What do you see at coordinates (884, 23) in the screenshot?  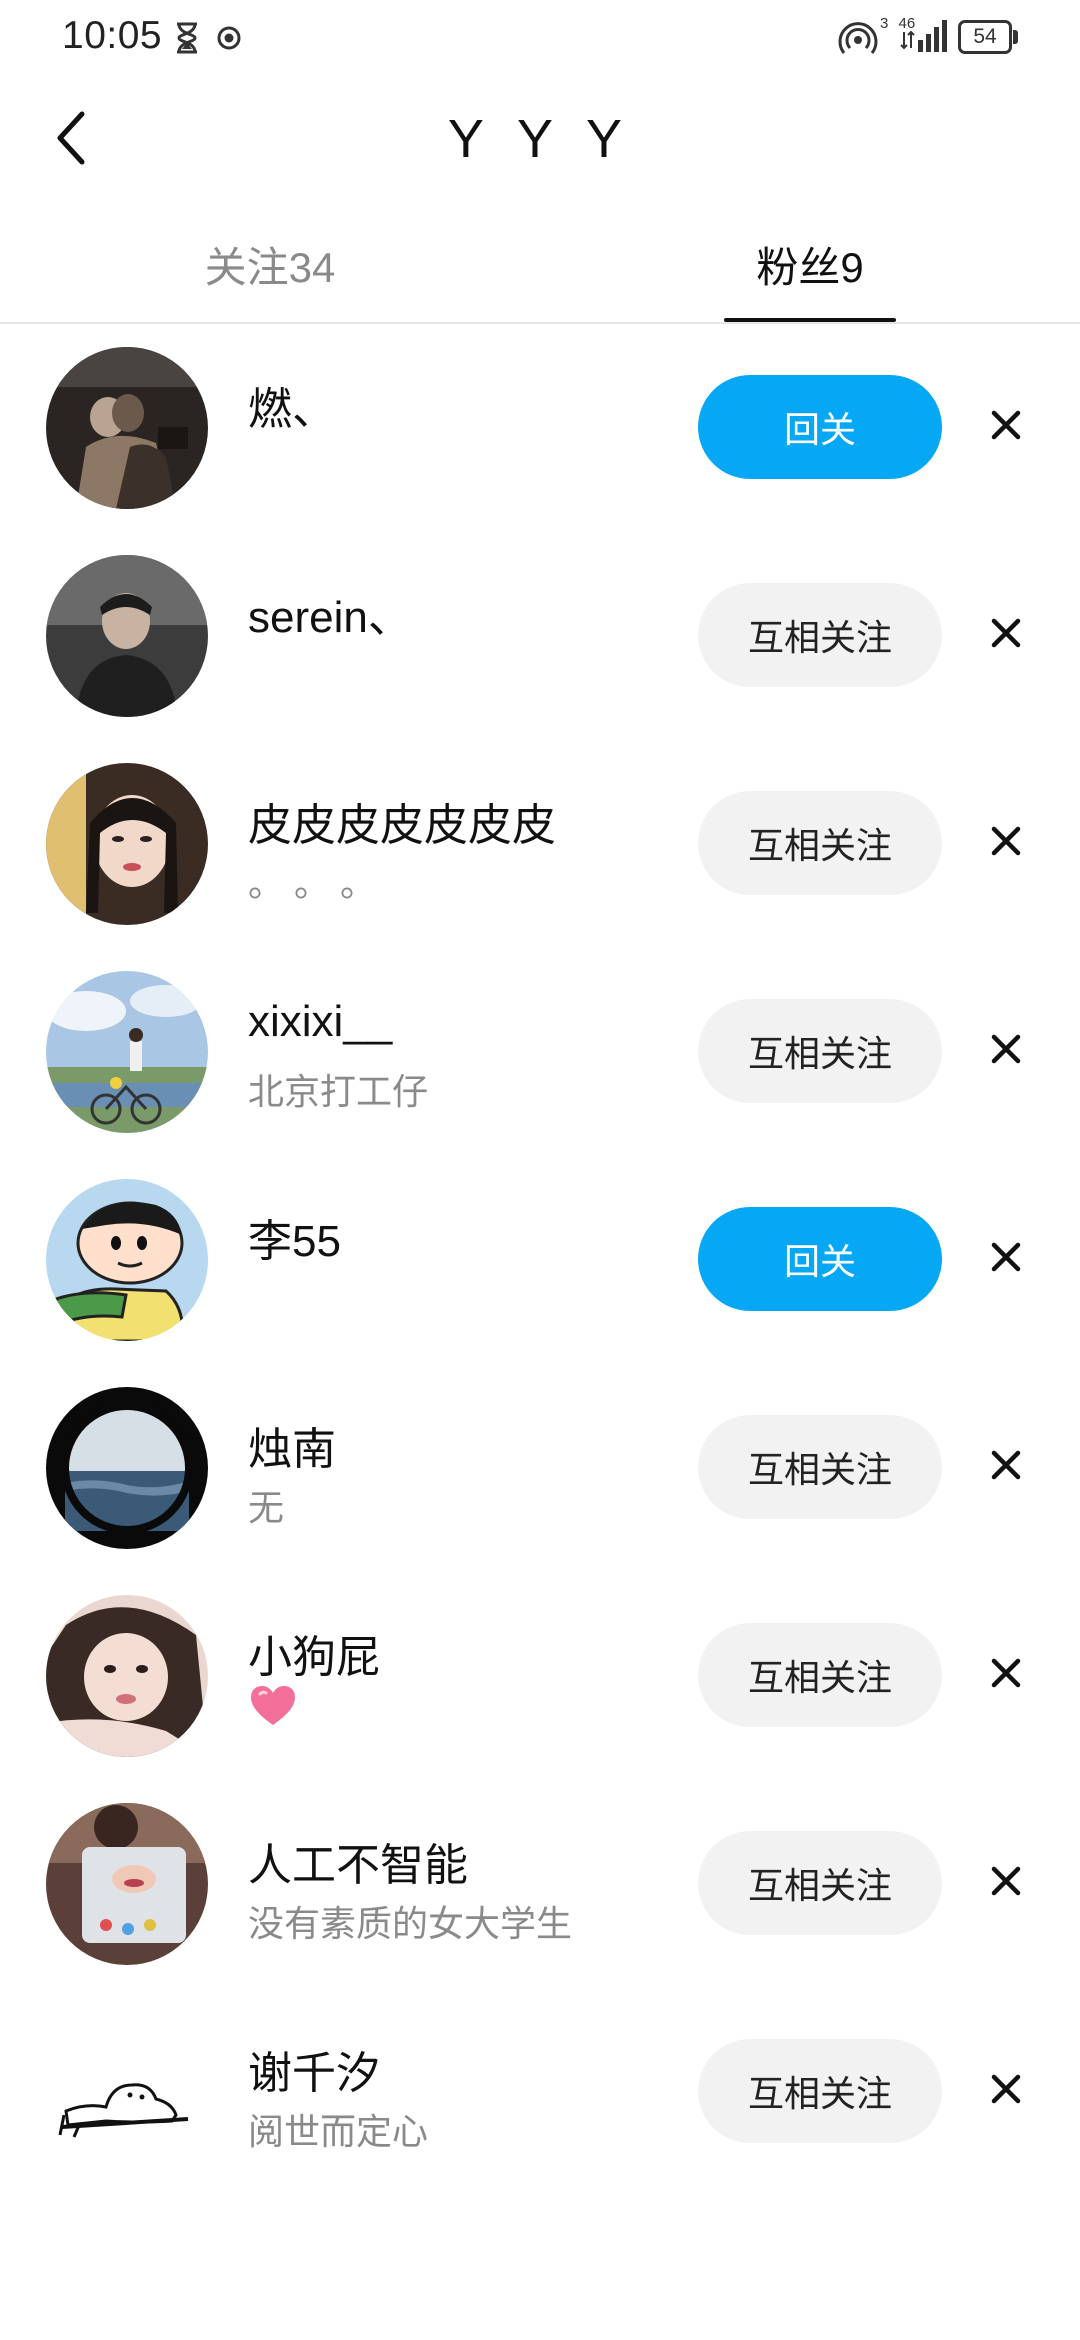 I see `sim-number: 3` at bounding box center [884, 23].